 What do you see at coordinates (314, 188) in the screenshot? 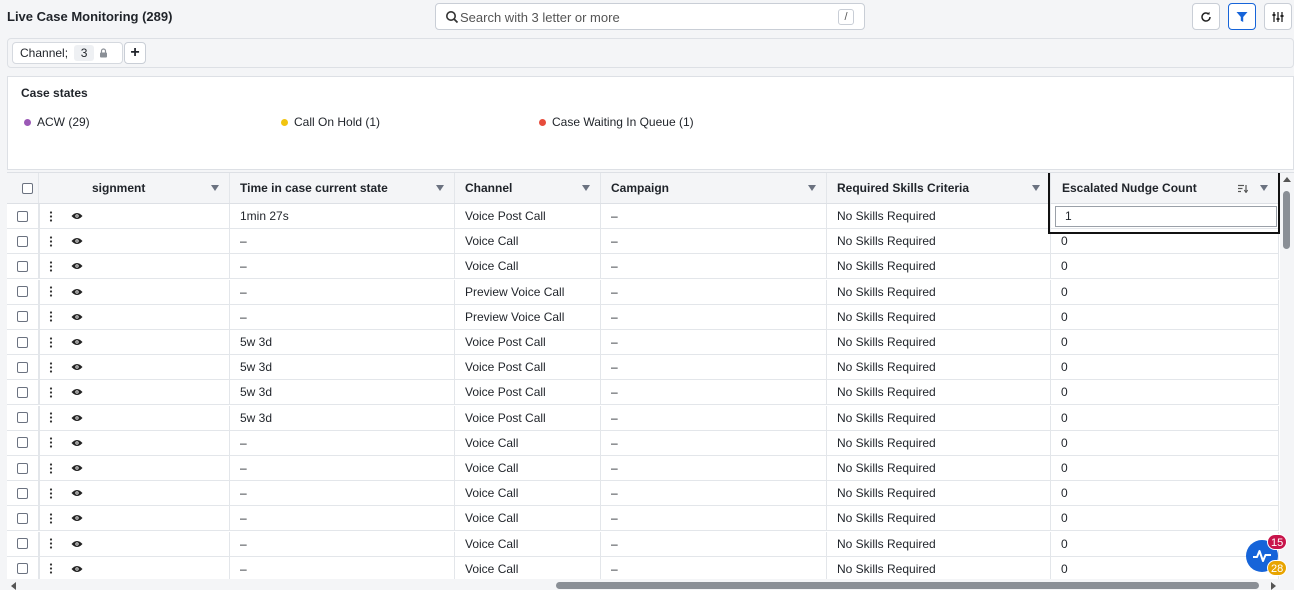
I see `column-title: Time in case current state` at bounding box center [314, 188].